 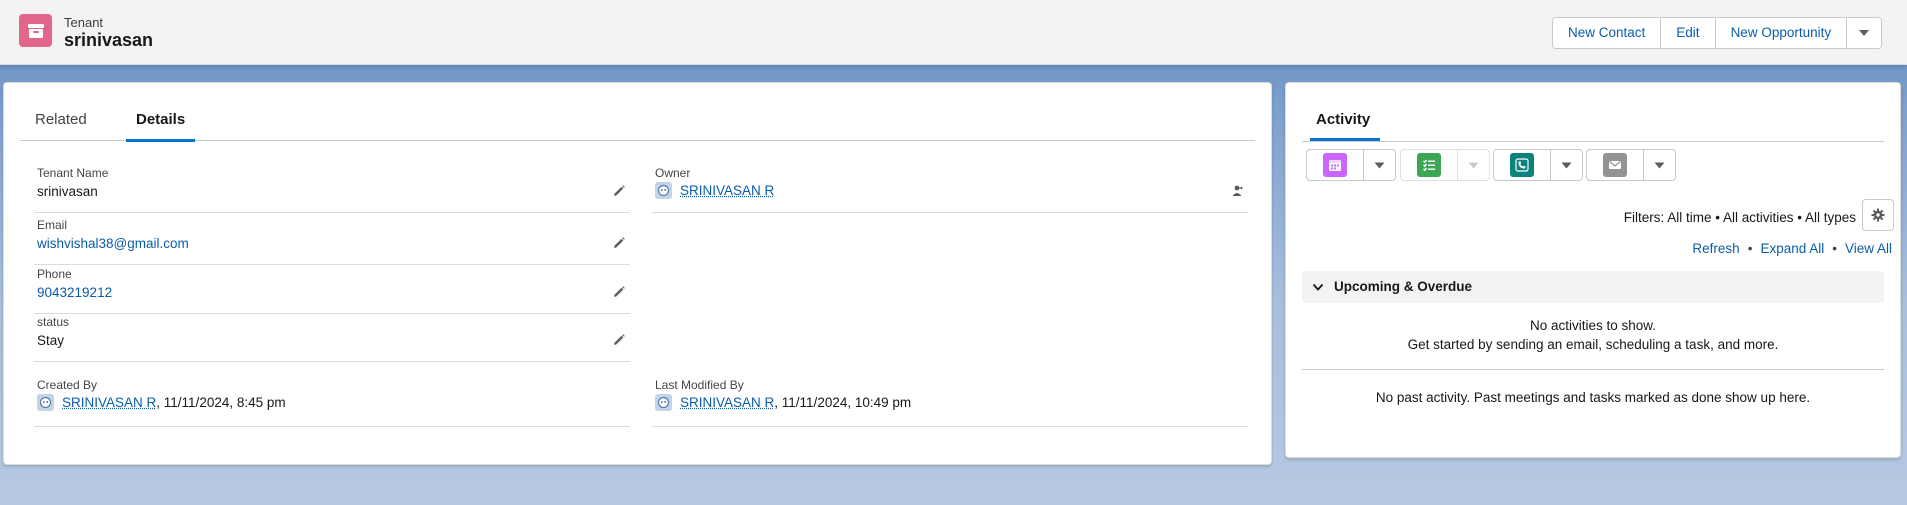 I want to click on field-label: Email, so click(x=52, y=225).